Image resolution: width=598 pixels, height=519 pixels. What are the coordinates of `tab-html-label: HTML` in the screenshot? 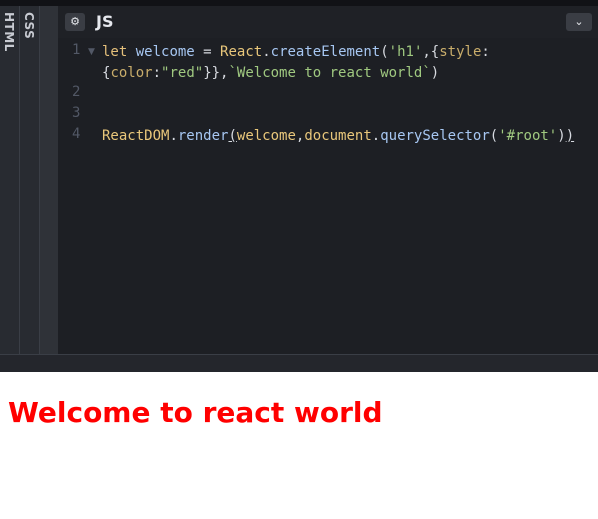 It's located at (9, 32).